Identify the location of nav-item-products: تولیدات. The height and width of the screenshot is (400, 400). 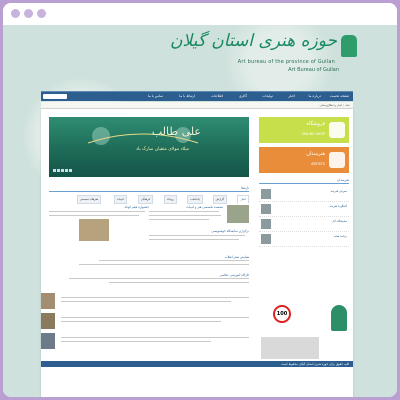
(267, 96).